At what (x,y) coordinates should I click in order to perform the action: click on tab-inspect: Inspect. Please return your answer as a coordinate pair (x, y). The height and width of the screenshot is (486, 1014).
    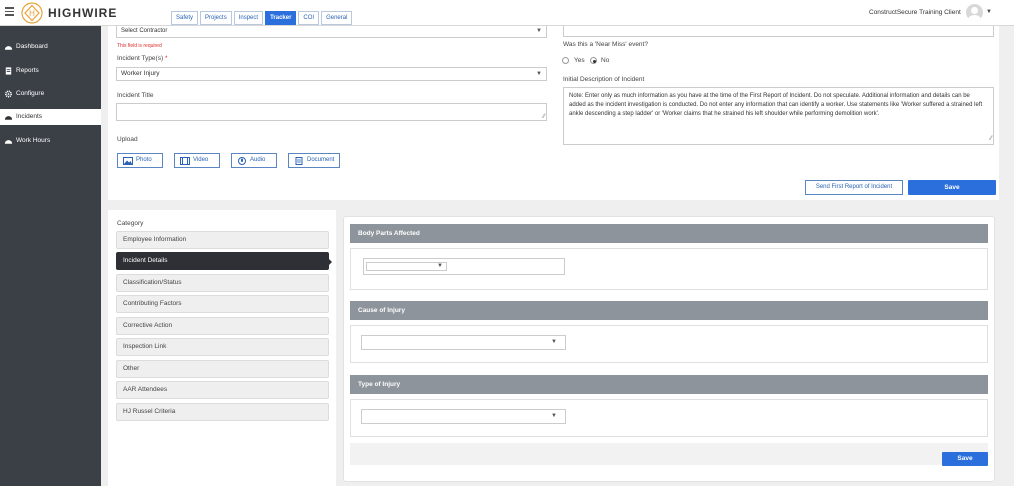
    Looking at the image, I should click on (248, 18).